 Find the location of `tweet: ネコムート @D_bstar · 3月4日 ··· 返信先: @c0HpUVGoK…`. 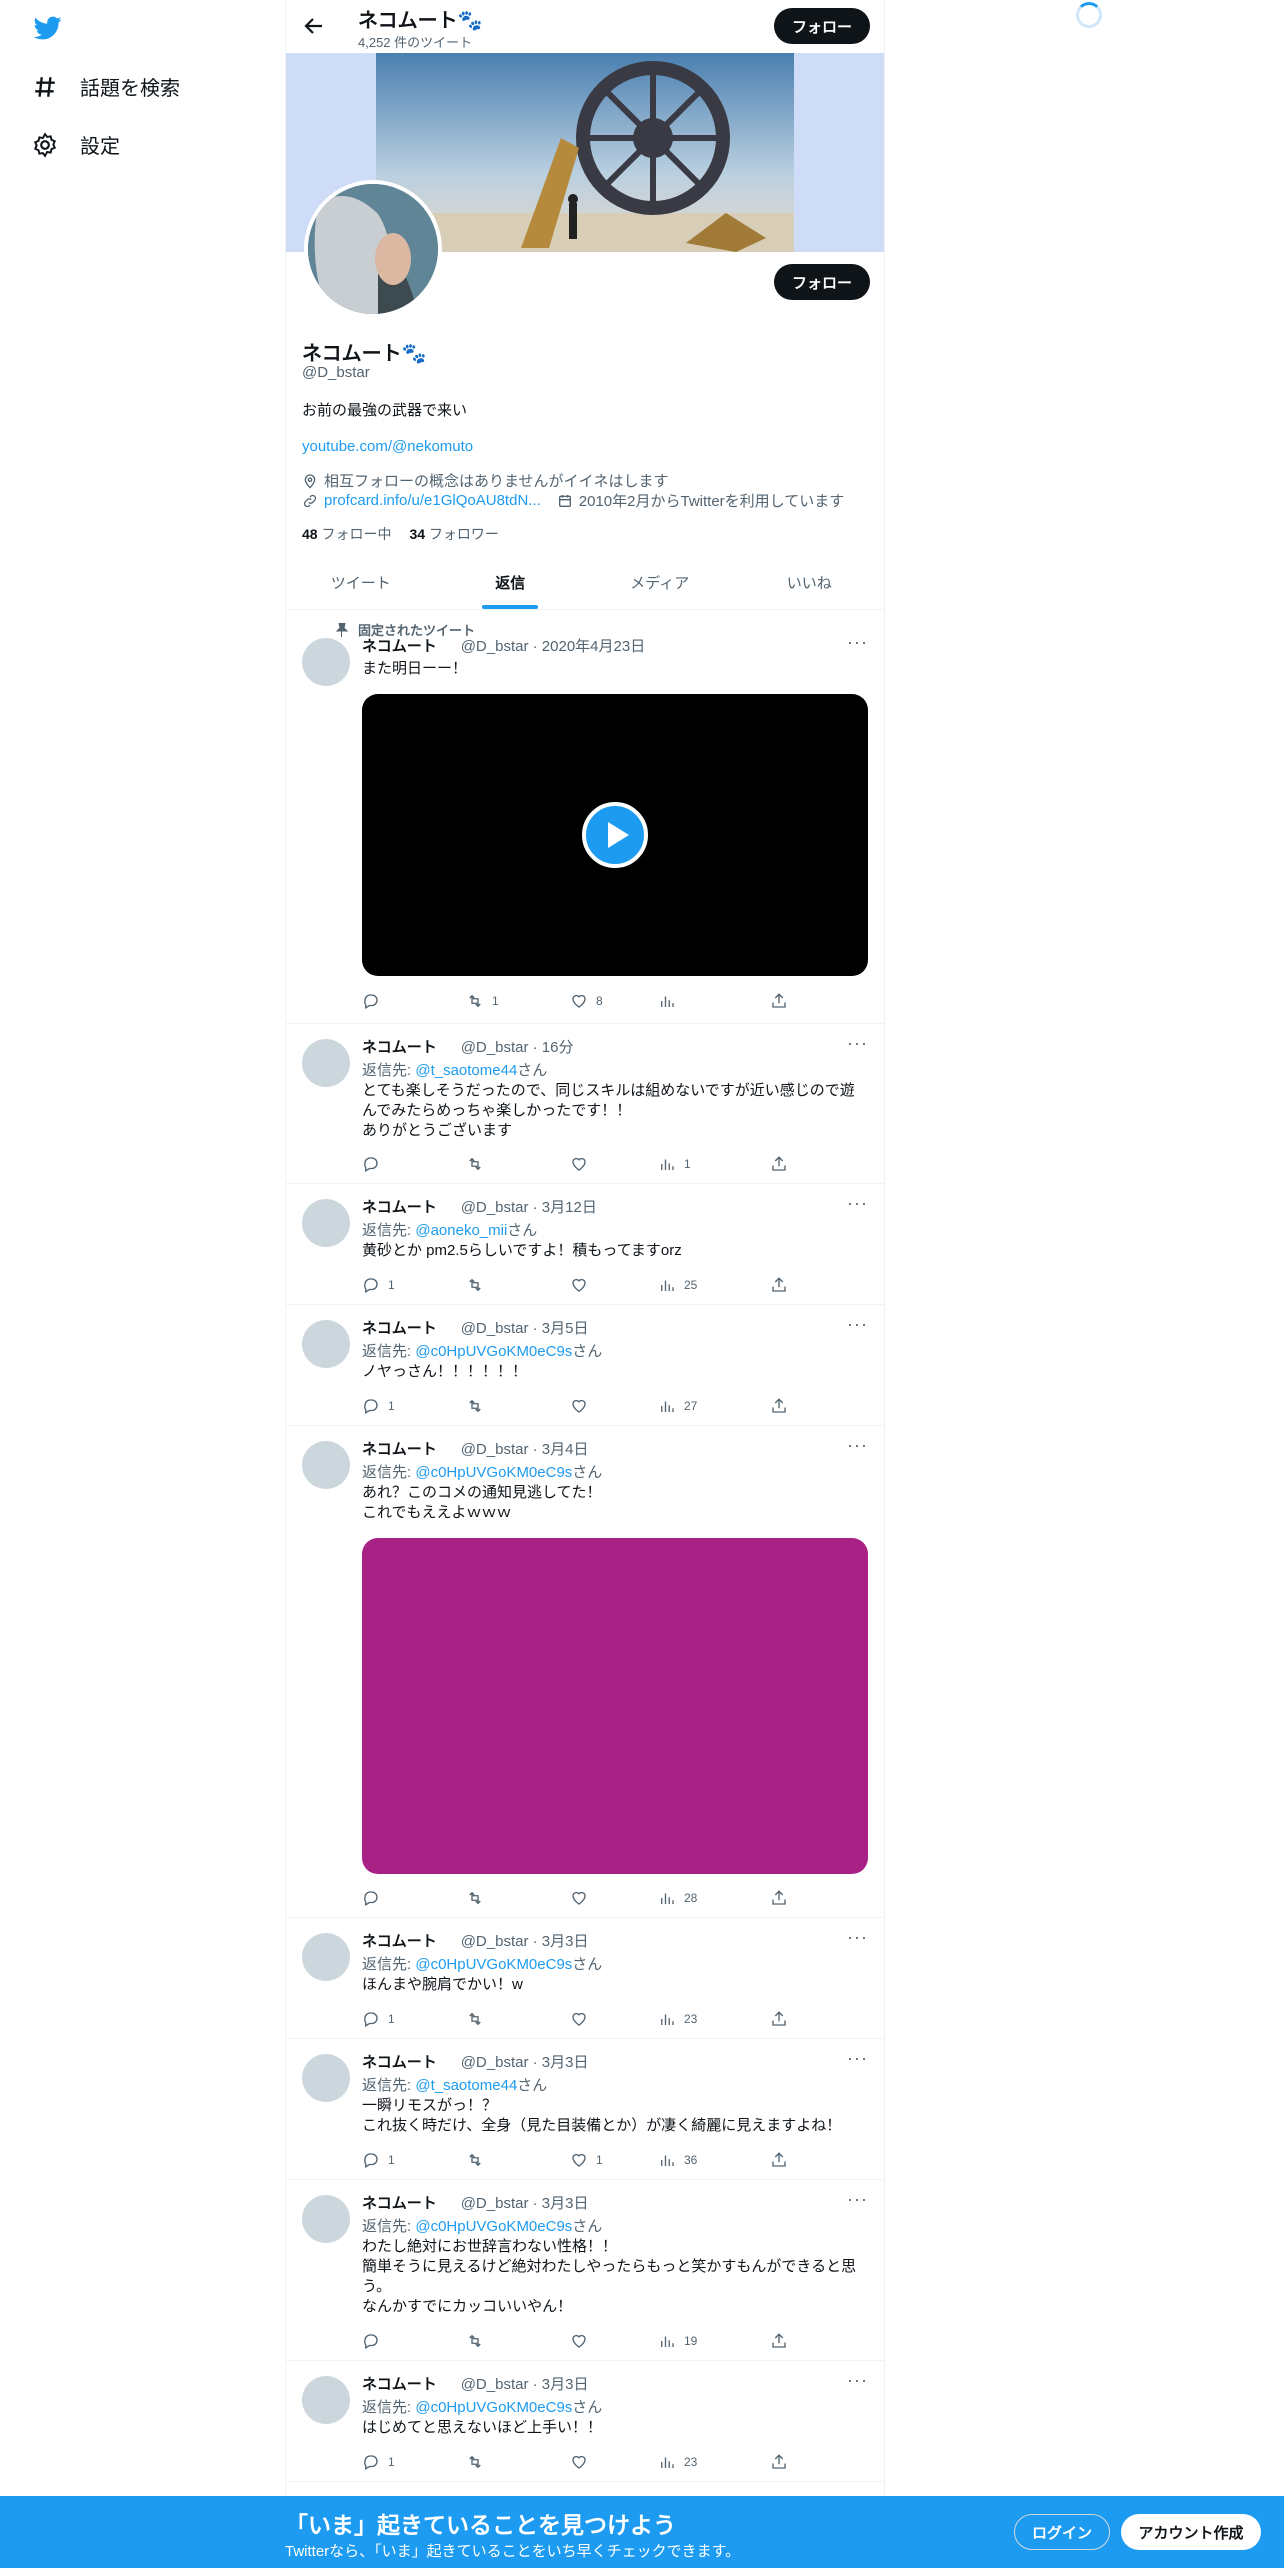

tweet: ネコムート @D_bstar · 3月4日 ··· 返信先: @c0HpUVGoK… is located at coordinates (585, 1672).